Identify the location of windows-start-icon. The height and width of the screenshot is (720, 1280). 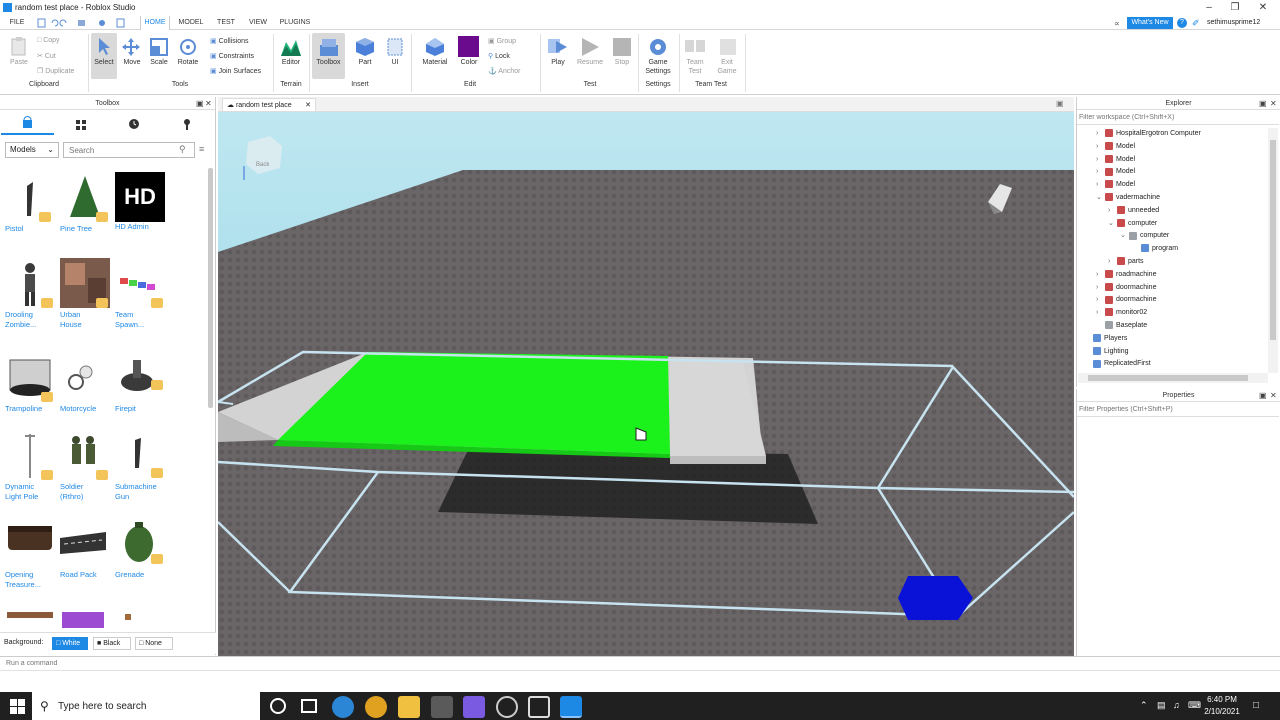
(18, 707).